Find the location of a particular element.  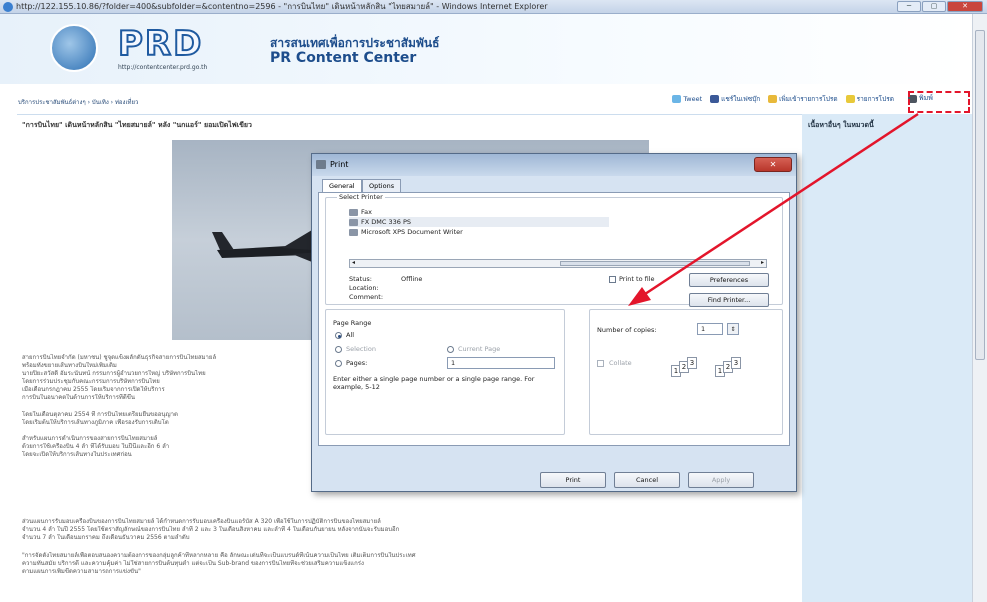

select-printer-label: Select Printer is located at coordinates (361, 197).